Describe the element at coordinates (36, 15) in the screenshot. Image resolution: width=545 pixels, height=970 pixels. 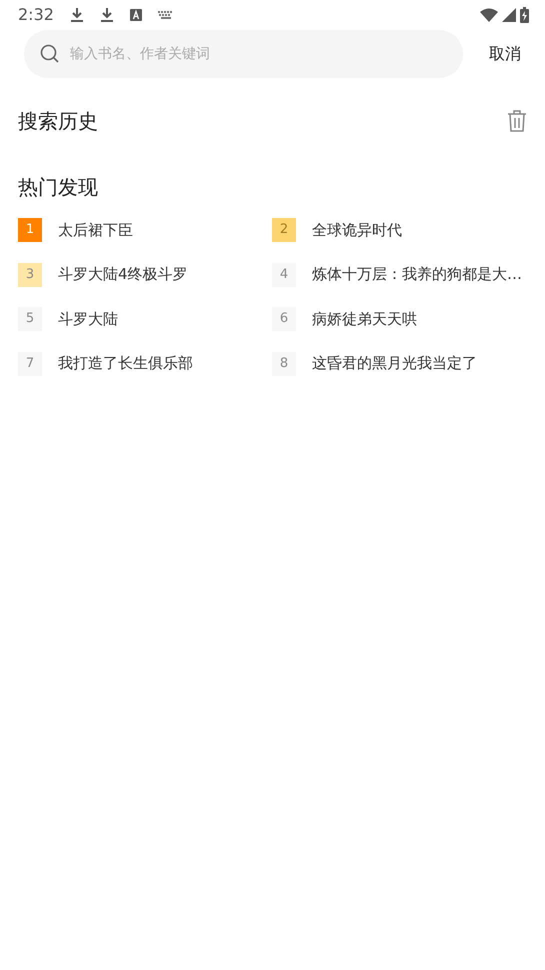
I see `status-time: 2:32` at that location.